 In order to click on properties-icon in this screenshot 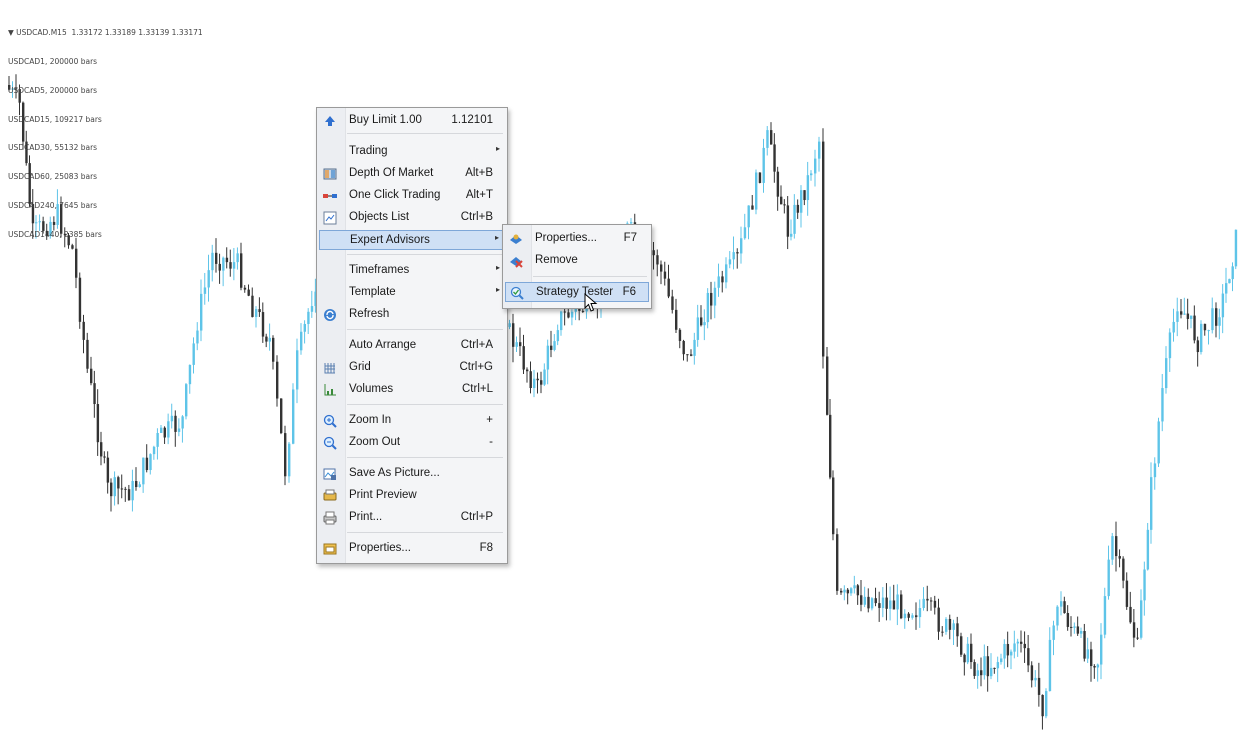, I will do `click(330, 549)`.